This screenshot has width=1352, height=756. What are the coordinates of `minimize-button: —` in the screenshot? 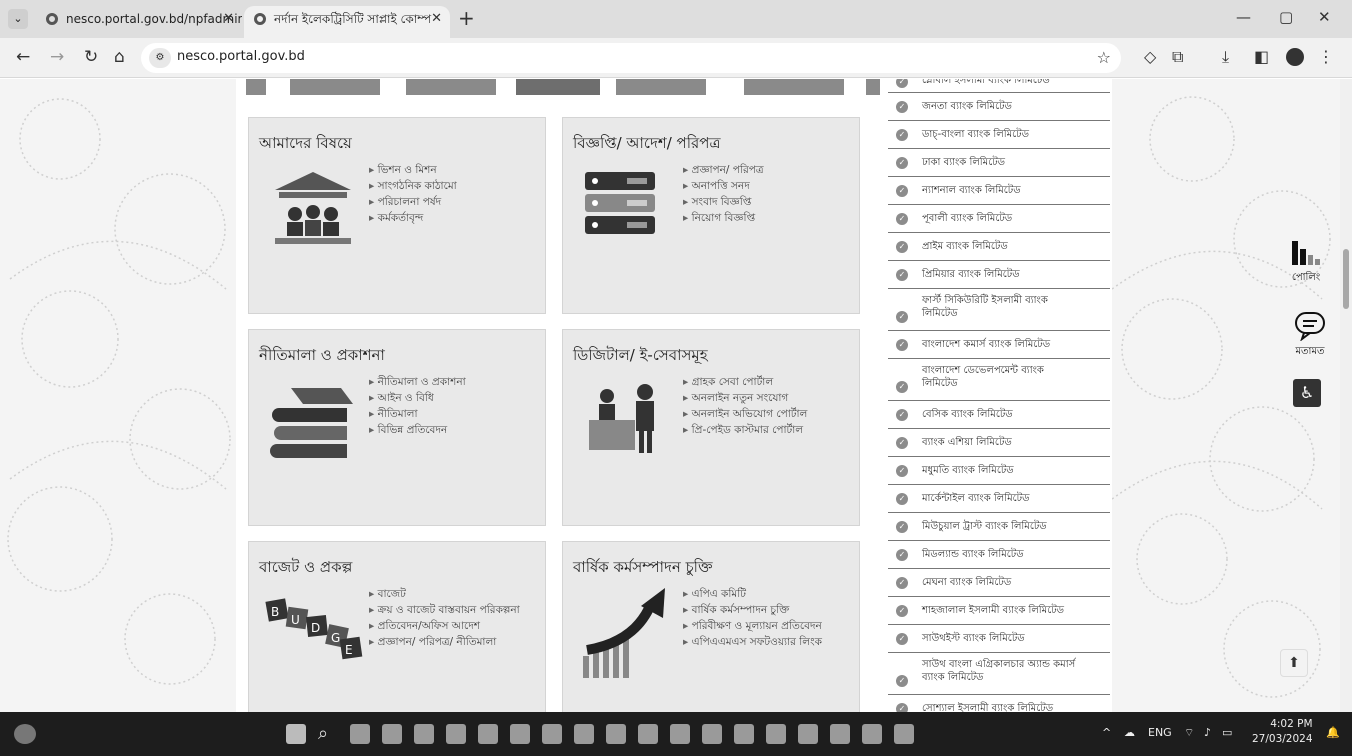 It's located at (1243, 17).